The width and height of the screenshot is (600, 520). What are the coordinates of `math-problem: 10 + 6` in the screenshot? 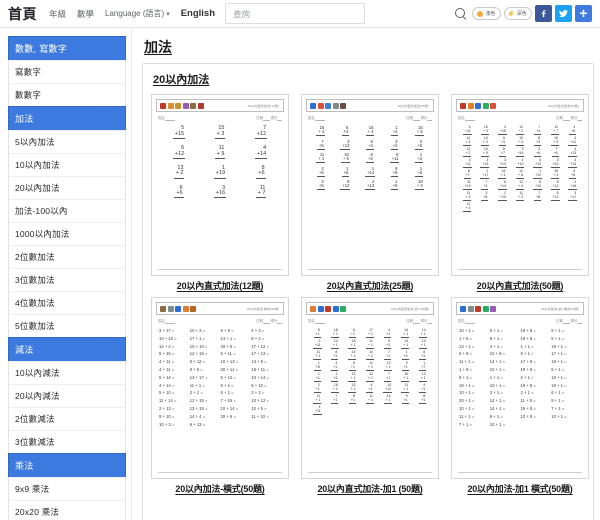 It's located at (345, 158).